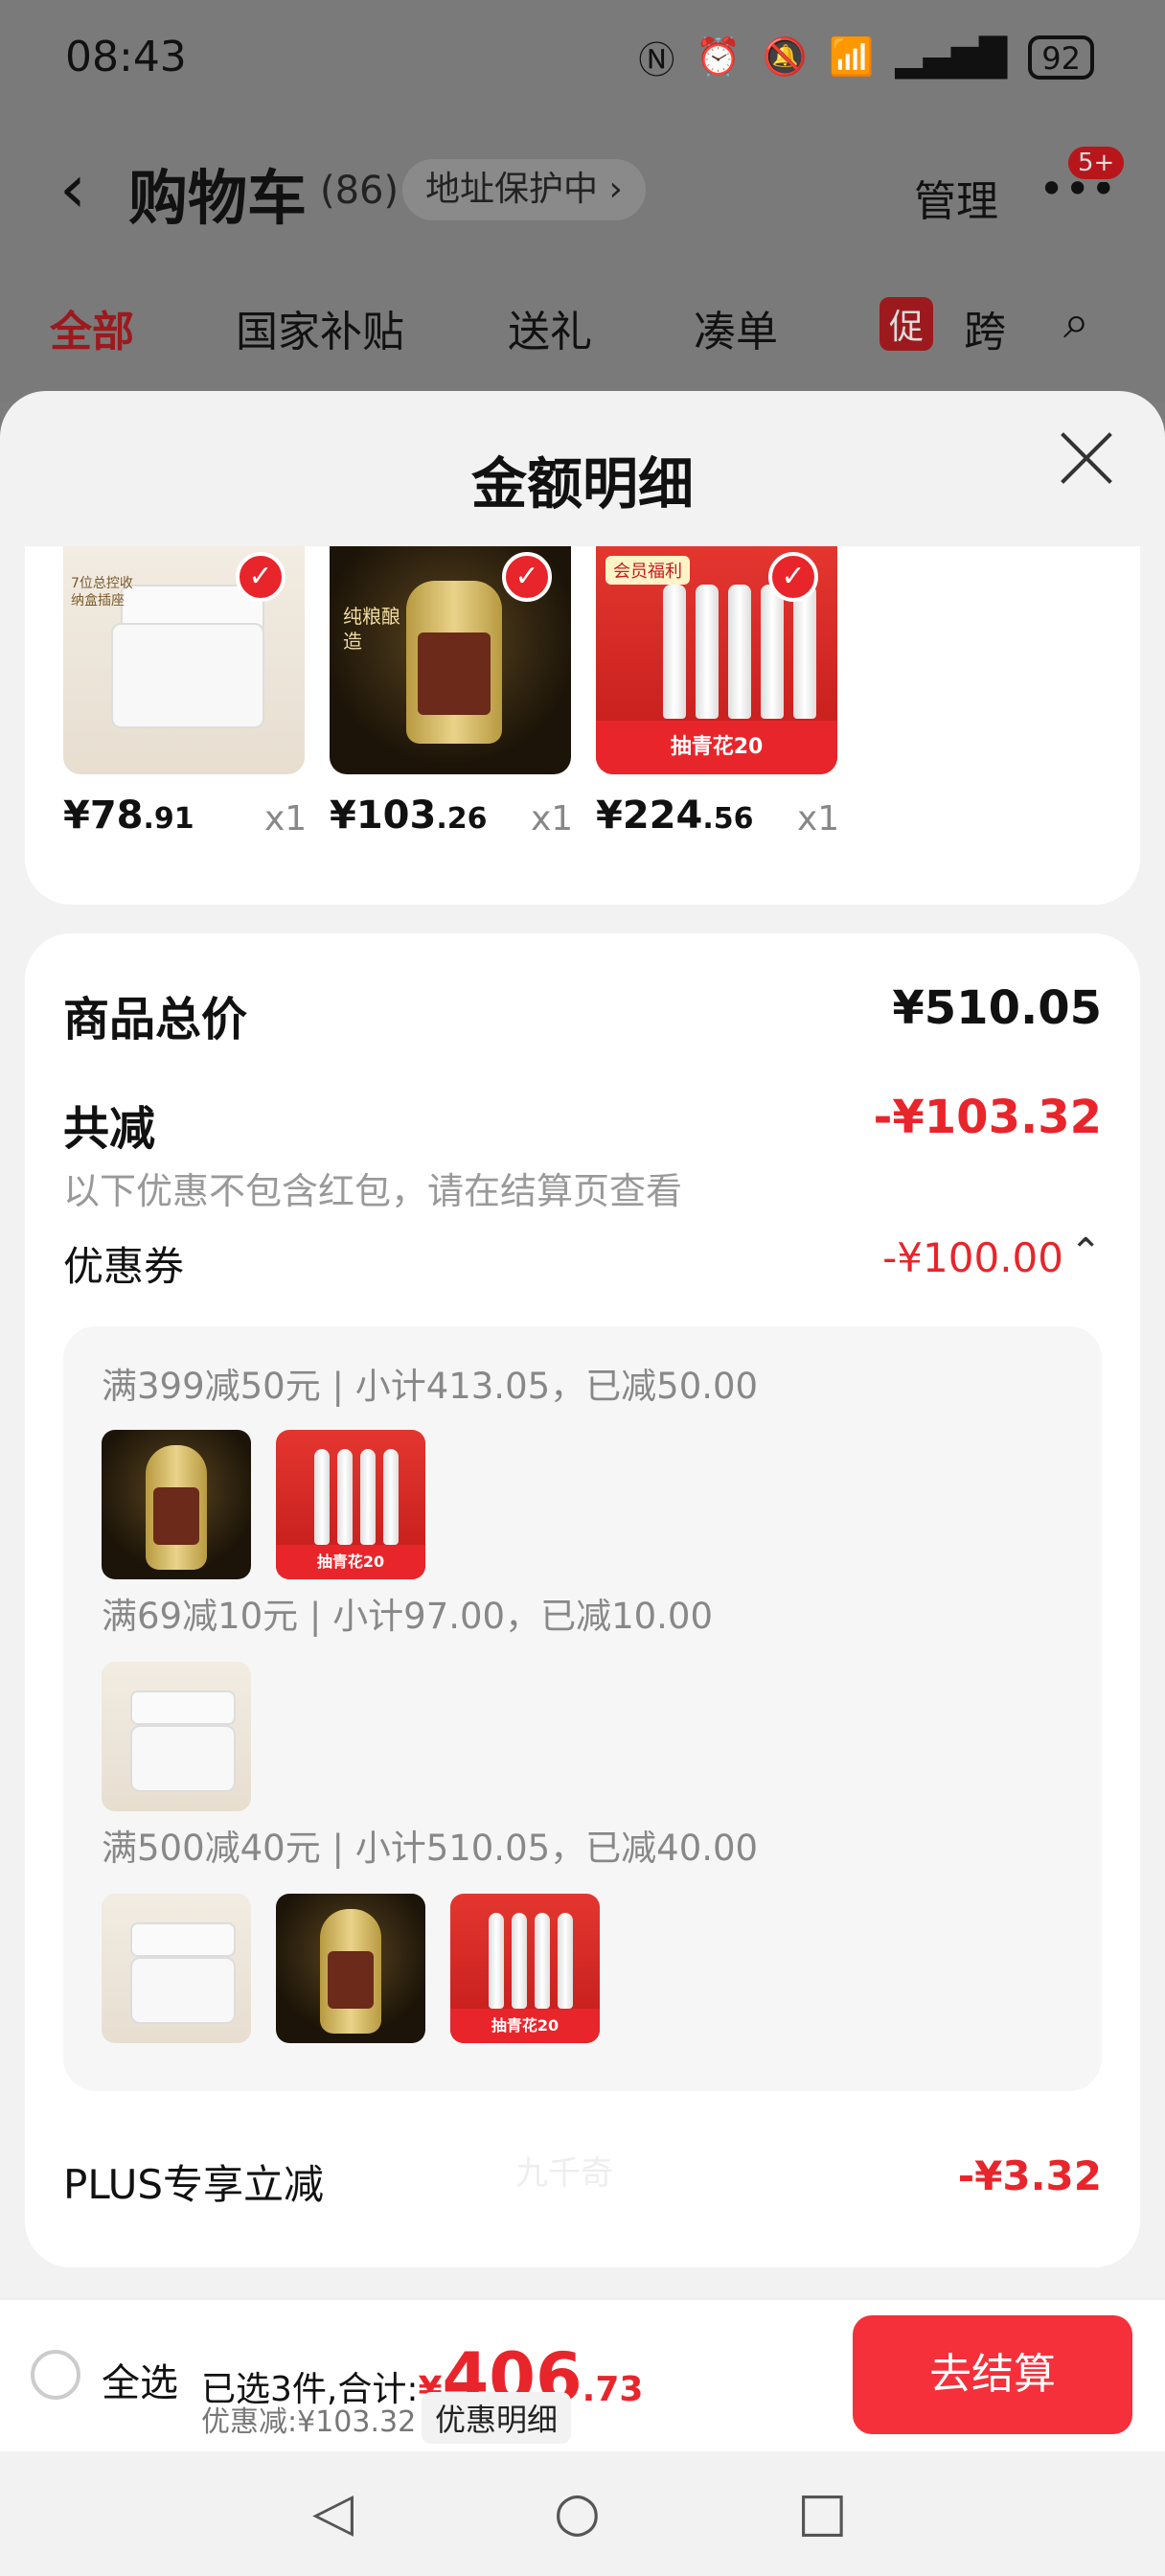 This screenshot has height=2576, width=1165. Describe the element at coordinates (719, 56) in the screenshot. I see `alarm-icon: ⏰` at that location.